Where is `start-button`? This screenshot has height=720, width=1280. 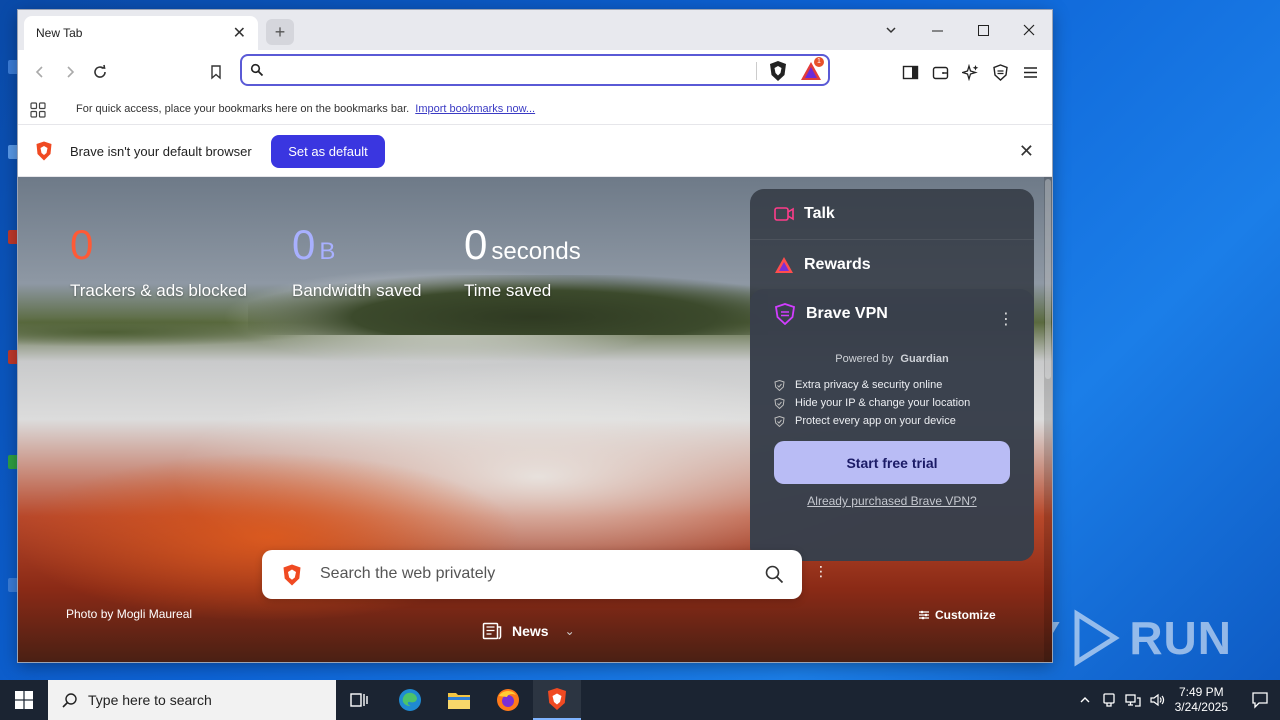
start-button is located at coordinates (24, 700).